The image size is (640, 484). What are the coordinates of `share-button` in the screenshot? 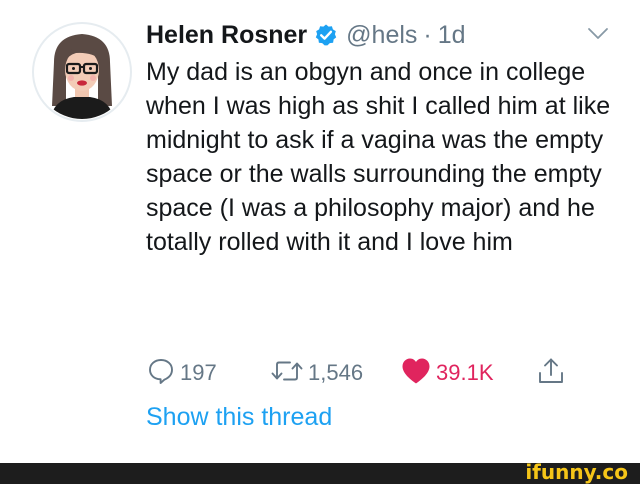 It's located at (551, 373).